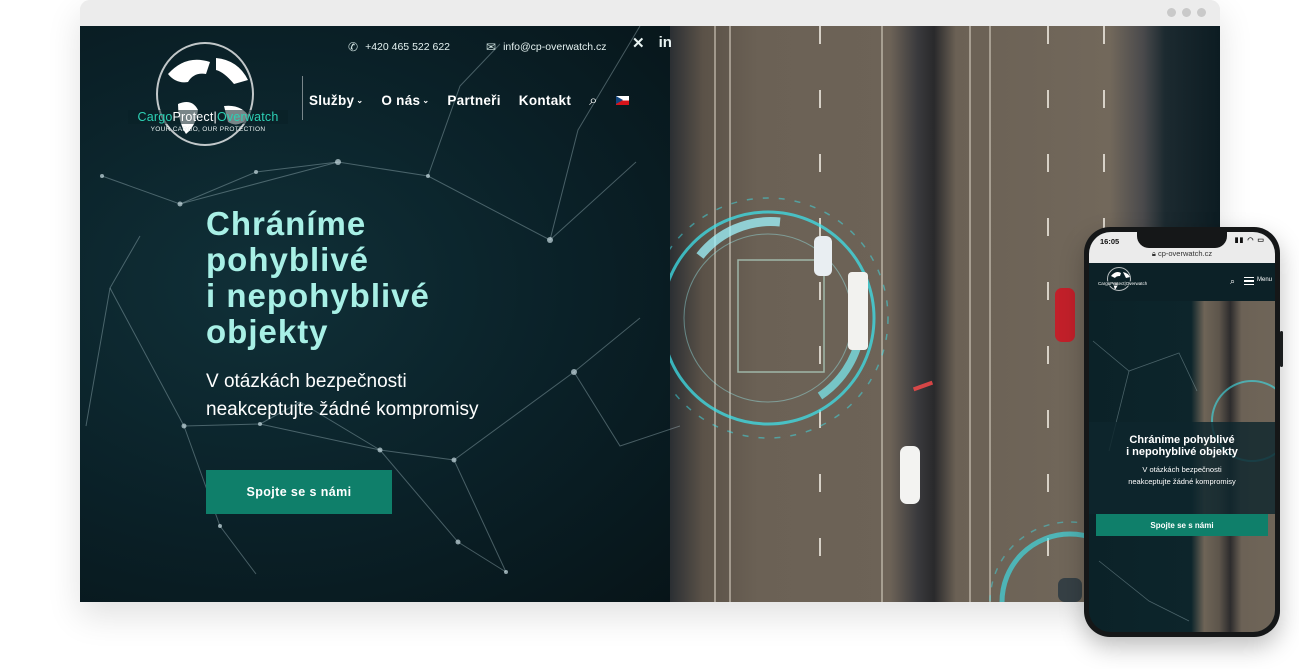 The image size is (1299, 669). I want to click on hero-title-line: objekty, so click(267, 331).